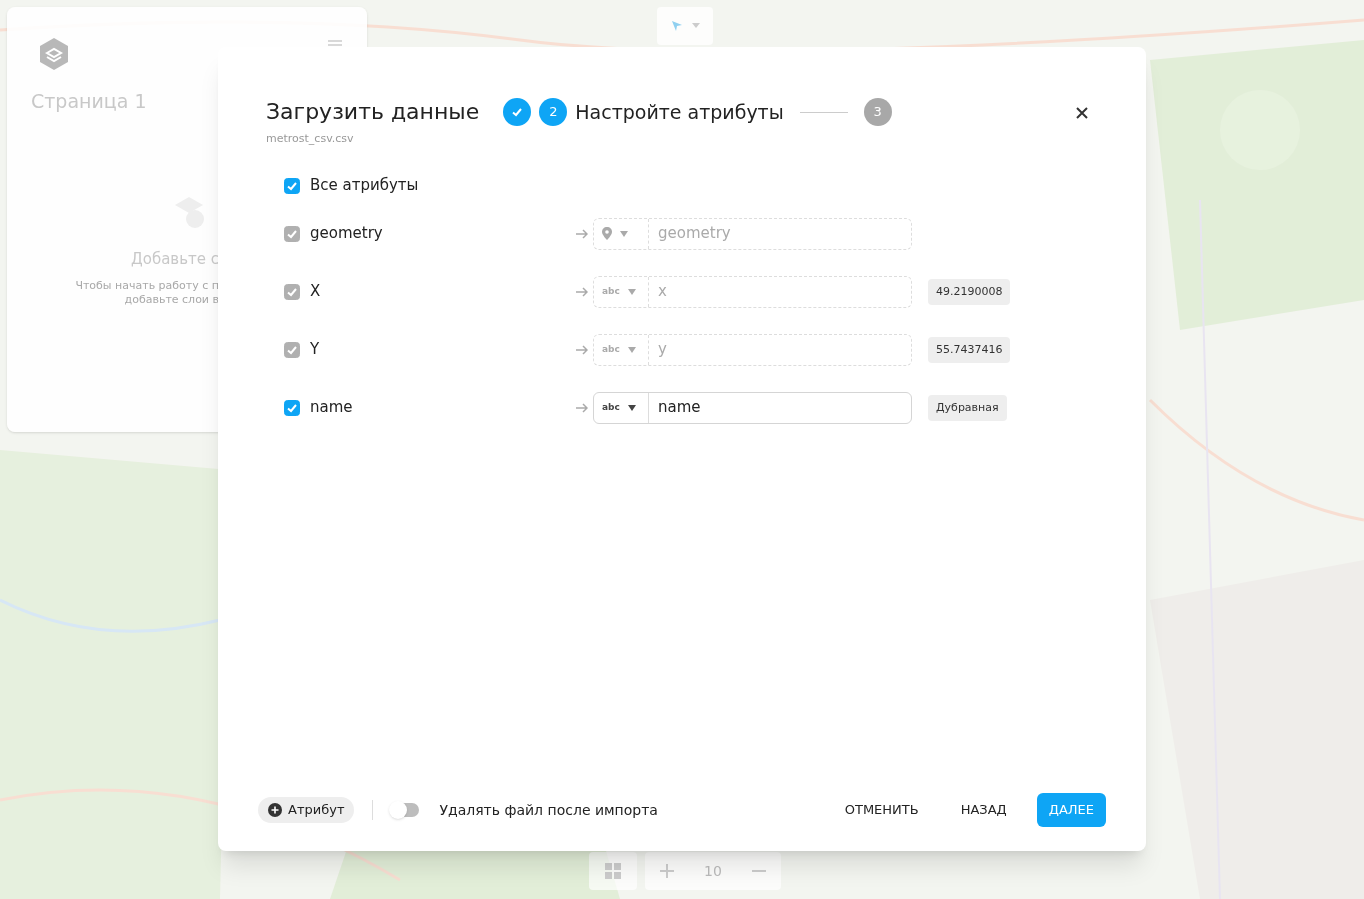 The image size is (1364, 899). Describe the element at coordinates (969, 349) in the screenshot. I see `sample-value: 55.7437416` at that location.